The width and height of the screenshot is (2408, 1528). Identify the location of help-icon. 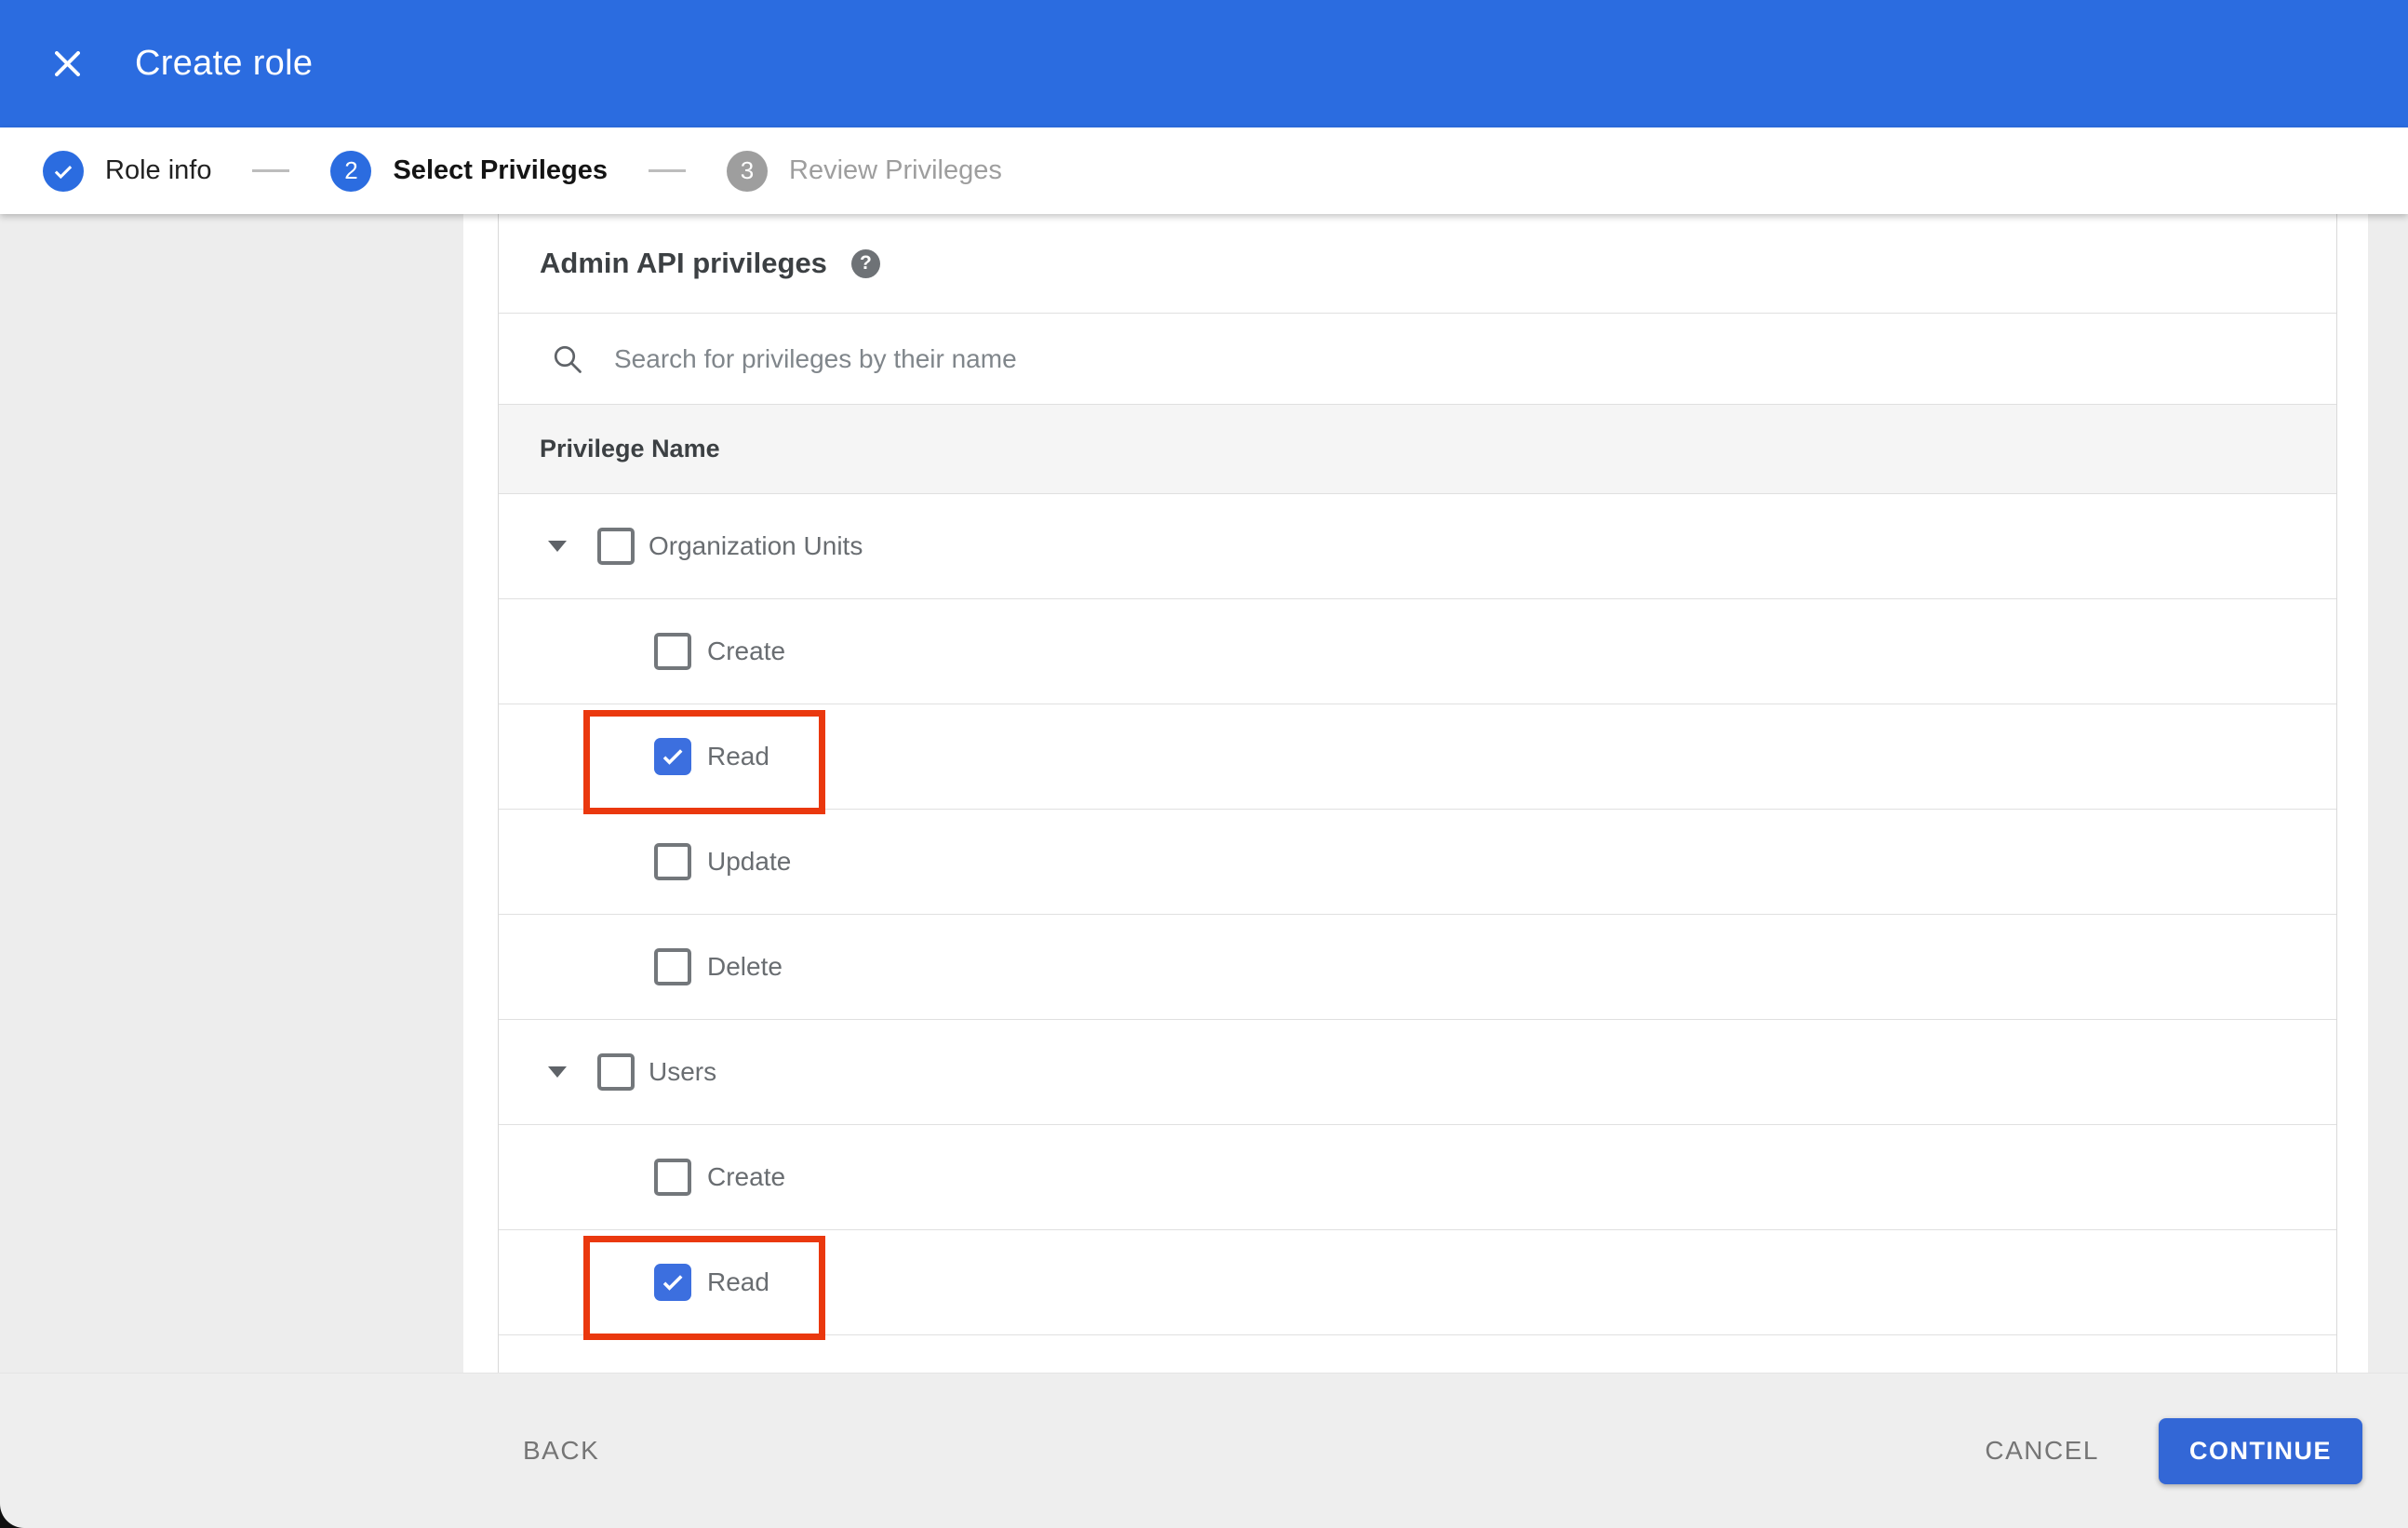
(865, 263).